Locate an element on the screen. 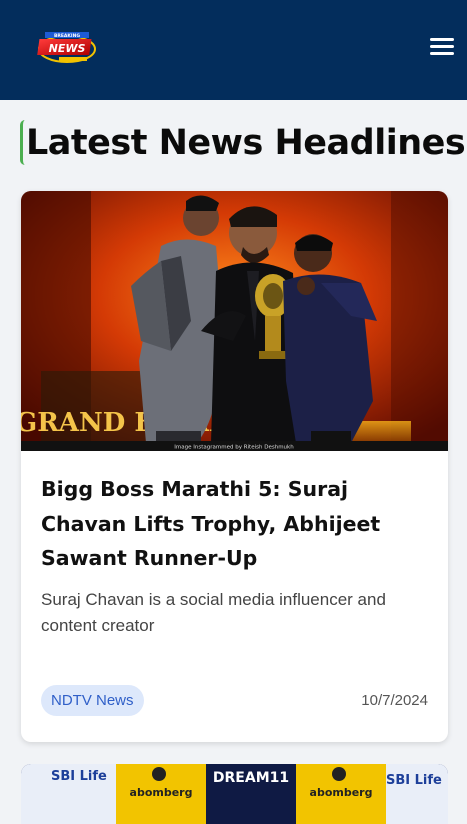 The image size is (467, 824). source-badge: NDTV News is located at coordinates (92, 700).